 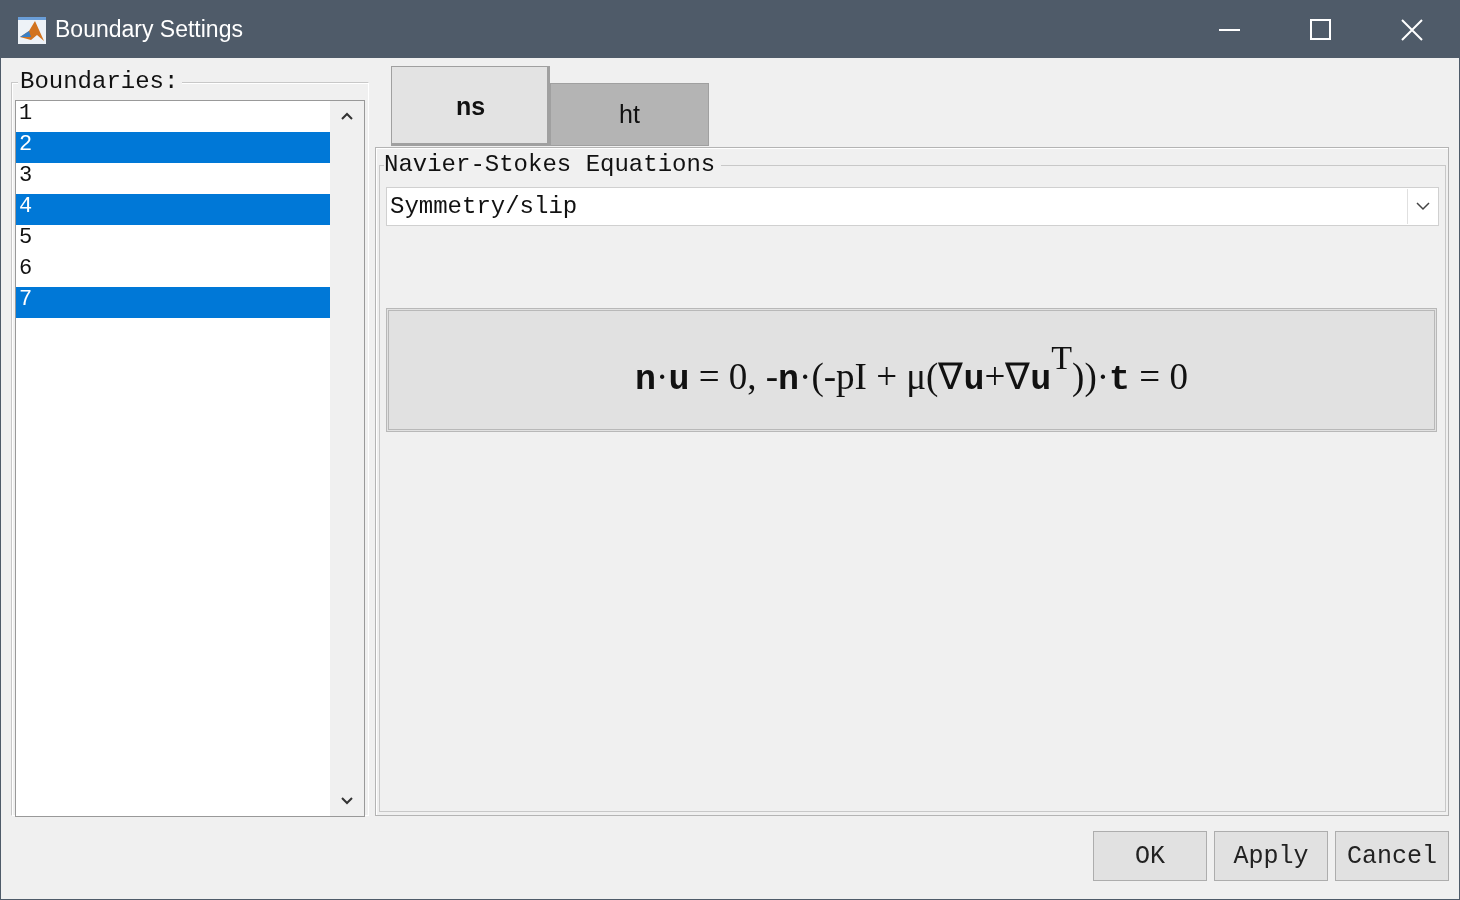 I want to click on scroll-up-icon, so click(x=347, y=116).